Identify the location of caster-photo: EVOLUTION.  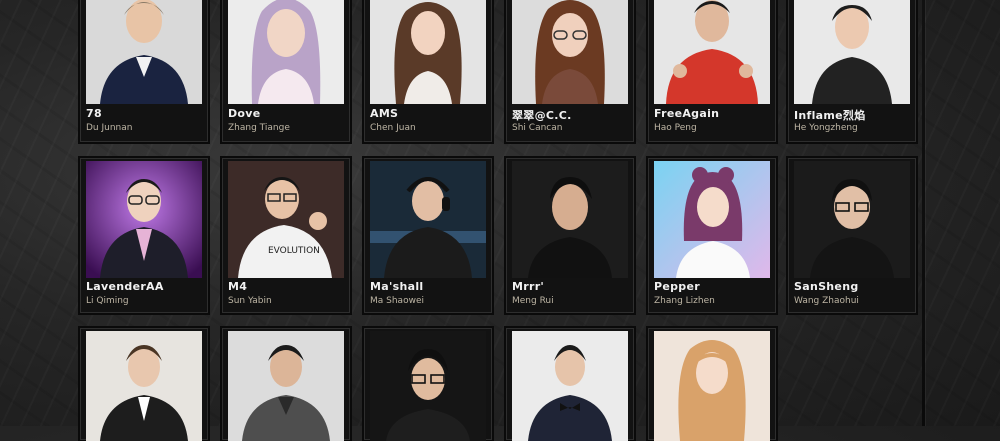
(286, 219).